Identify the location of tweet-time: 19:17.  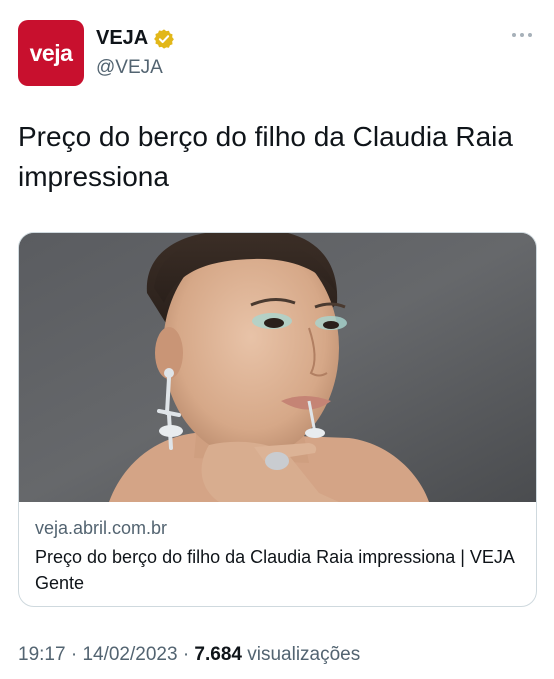
(42, 654).